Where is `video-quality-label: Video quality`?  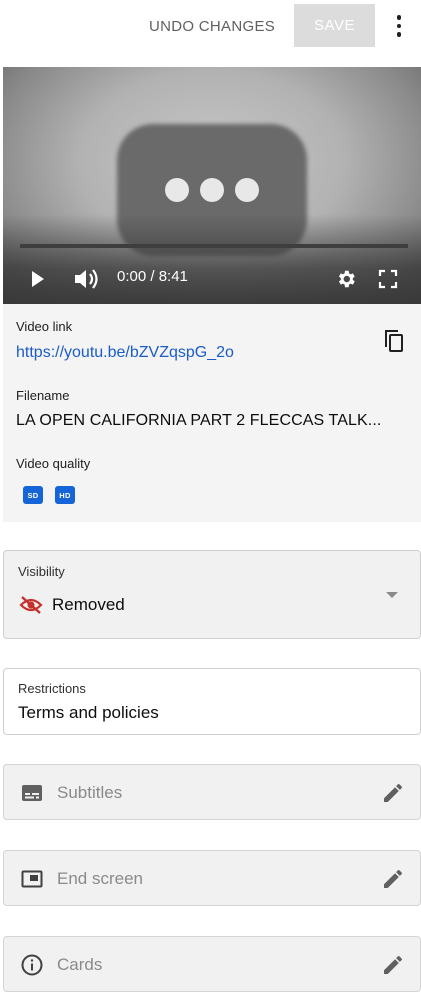 video-quality-label: Video quality is located at coordinates (53, 463).